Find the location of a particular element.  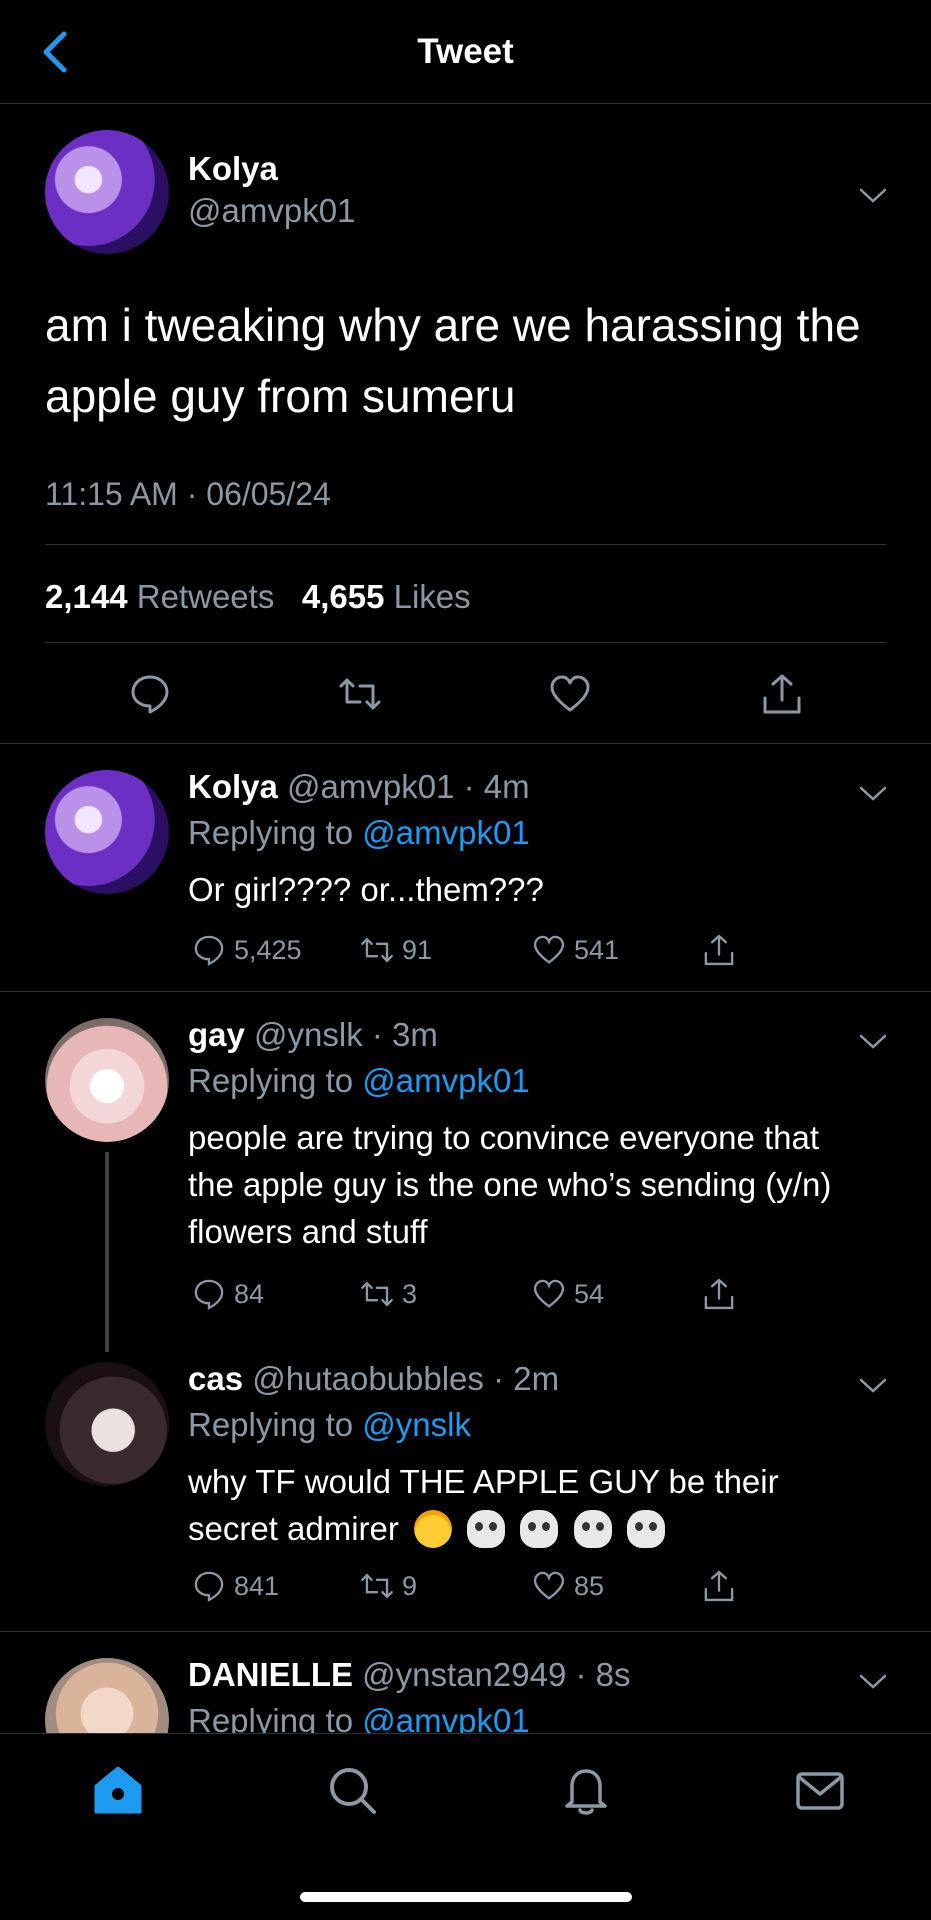

retweet-action: 9 is located at coordinates (388, 1586).